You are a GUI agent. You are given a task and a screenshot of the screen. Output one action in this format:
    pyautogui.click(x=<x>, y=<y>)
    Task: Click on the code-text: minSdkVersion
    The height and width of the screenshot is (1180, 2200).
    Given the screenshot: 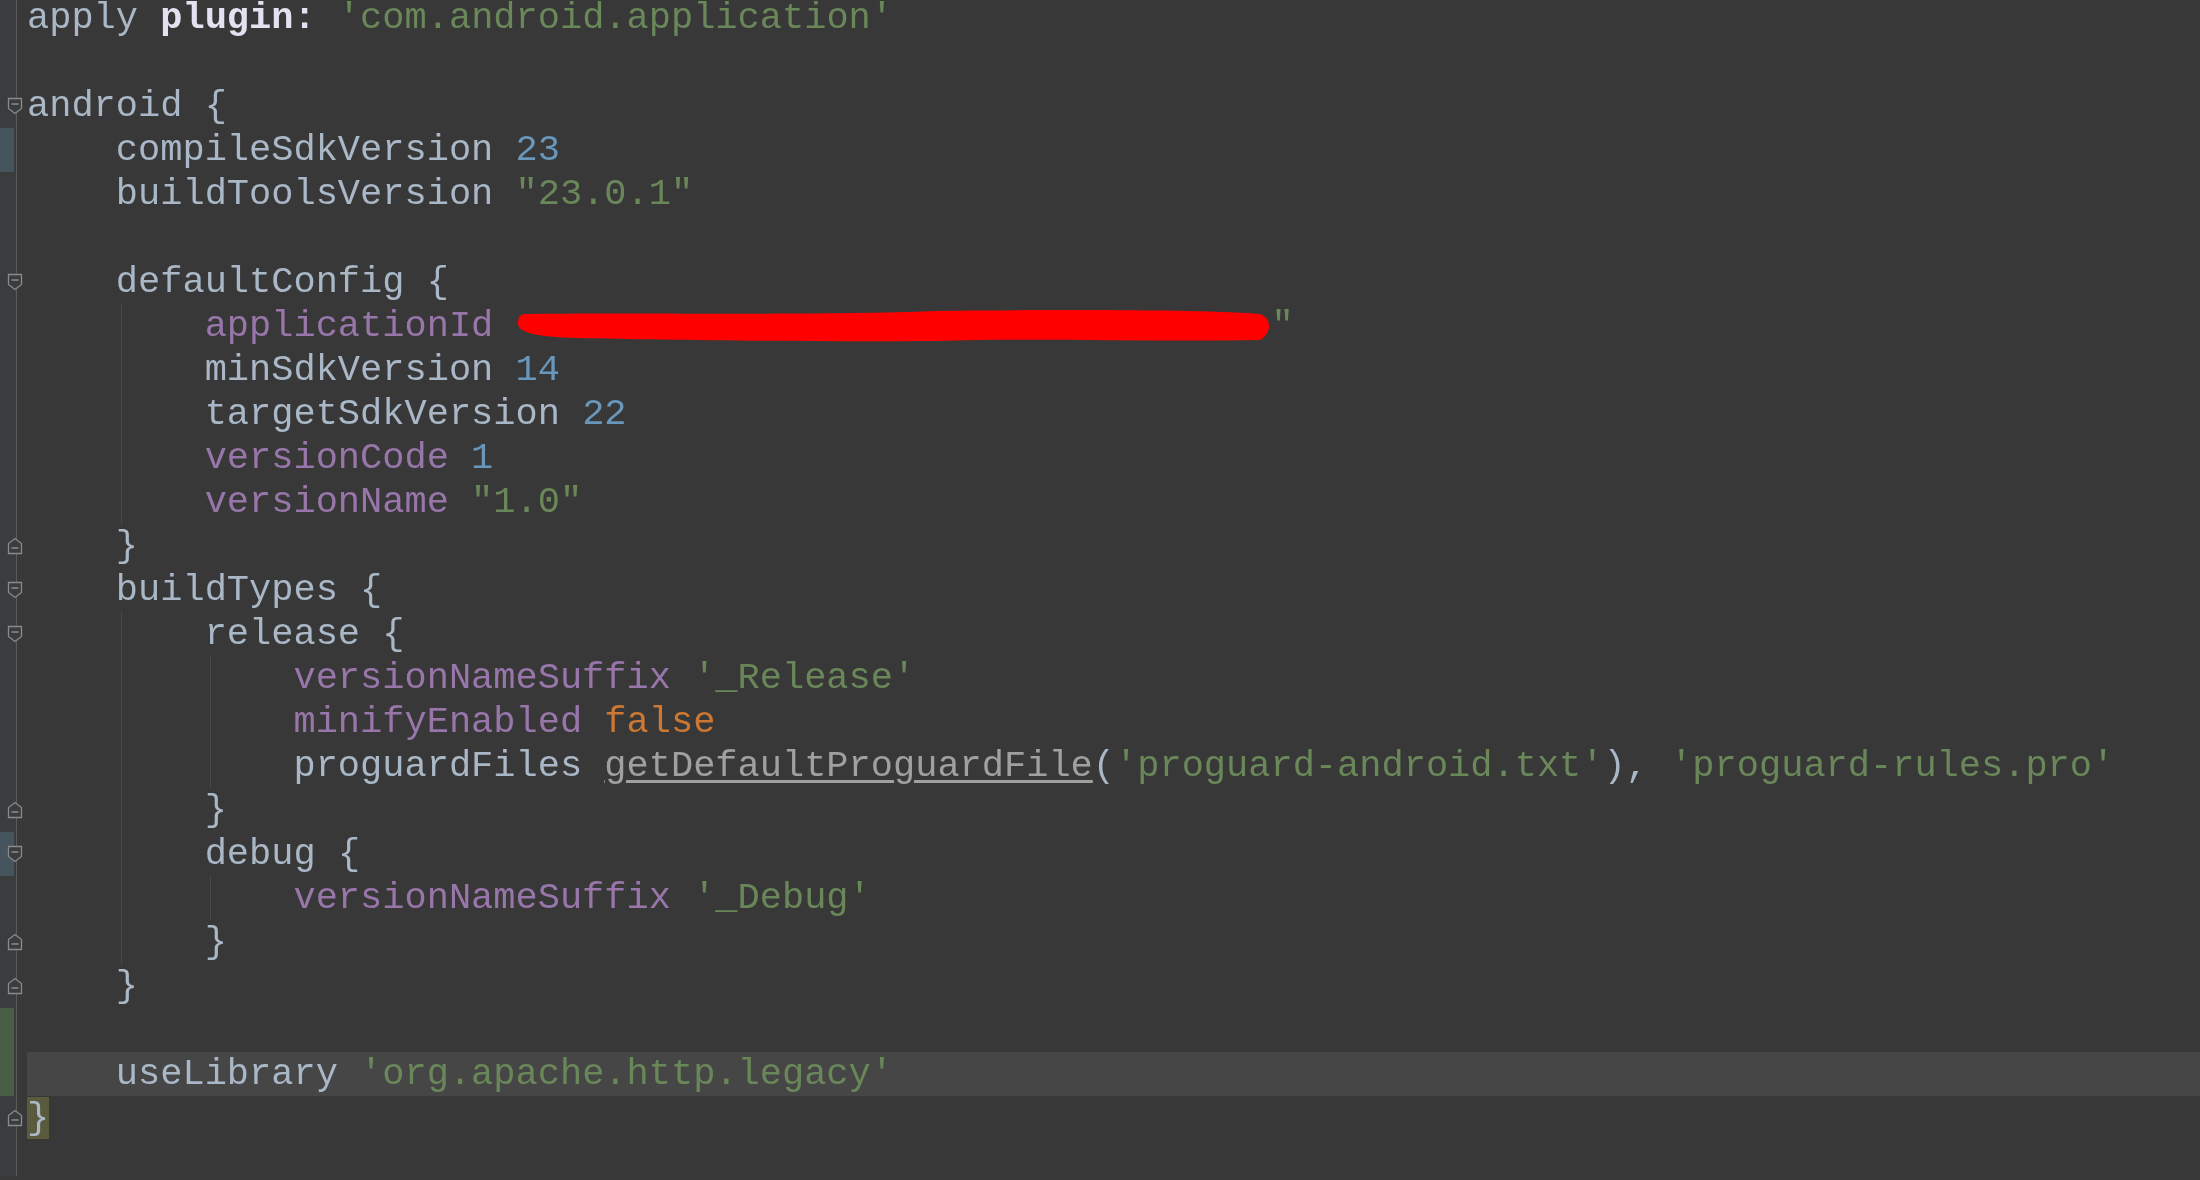 What is the action you would take?
    pyautogui.click(x=349, y=370)
    